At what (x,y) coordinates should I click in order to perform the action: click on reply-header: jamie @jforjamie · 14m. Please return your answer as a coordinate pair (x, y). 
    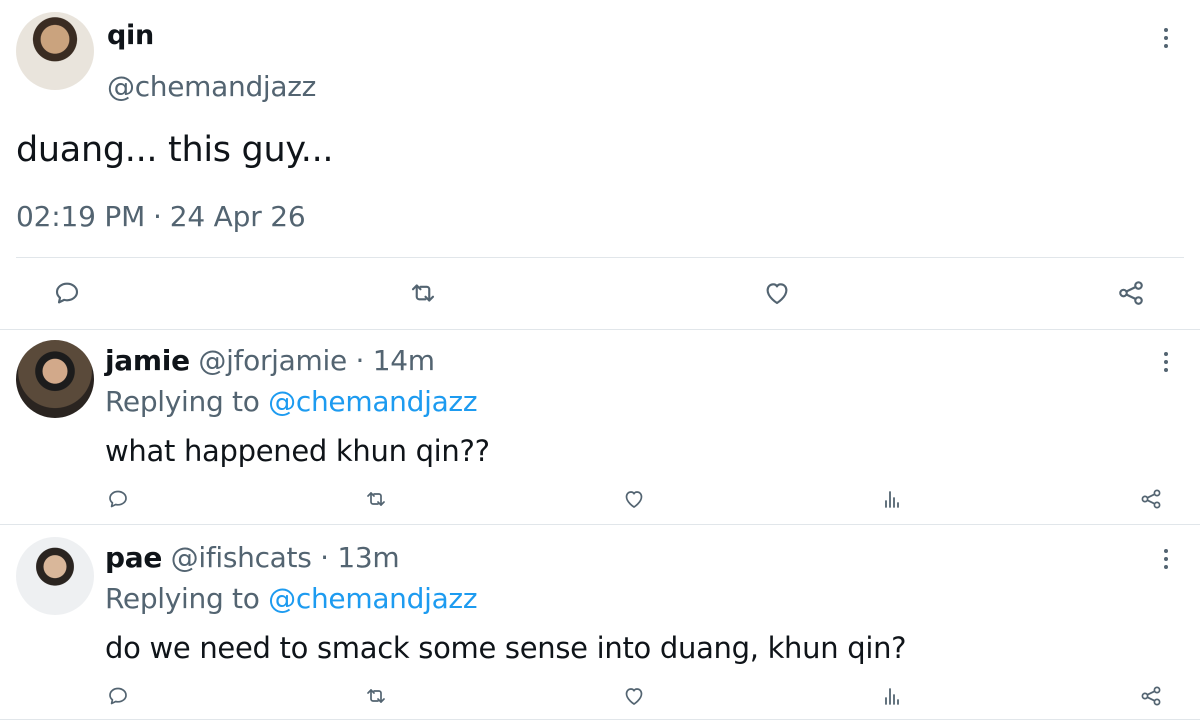
    Looking at the image, I should click on (270, 360).